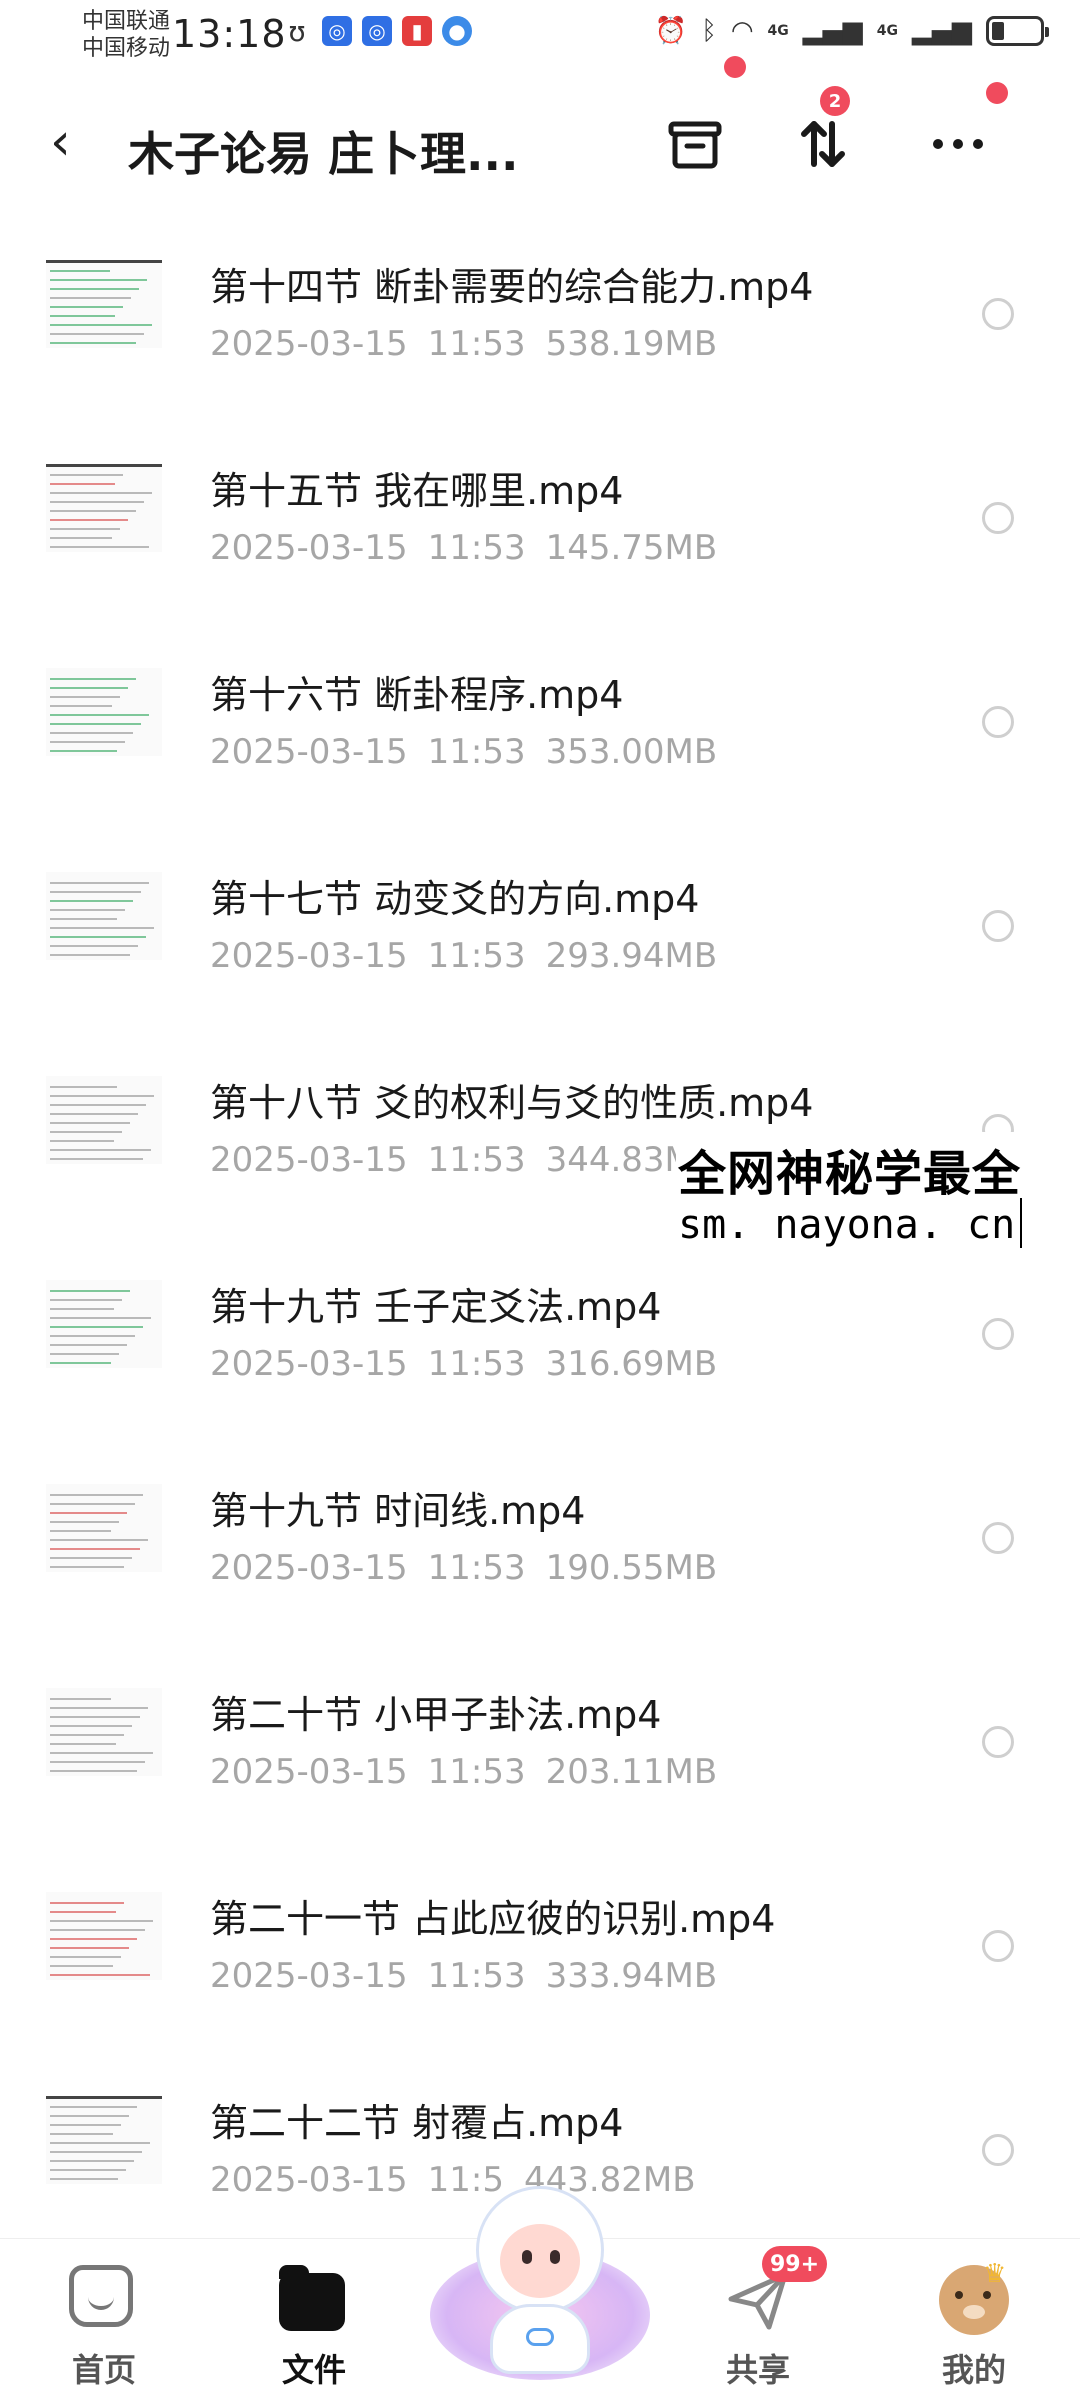 The width and height of the screenshot is (1080, 2400). I want to click on file-row: 第十九节 壬子定爻法.mp4 2025-03-15 11:53 316.69MB, so click(540, 1362).